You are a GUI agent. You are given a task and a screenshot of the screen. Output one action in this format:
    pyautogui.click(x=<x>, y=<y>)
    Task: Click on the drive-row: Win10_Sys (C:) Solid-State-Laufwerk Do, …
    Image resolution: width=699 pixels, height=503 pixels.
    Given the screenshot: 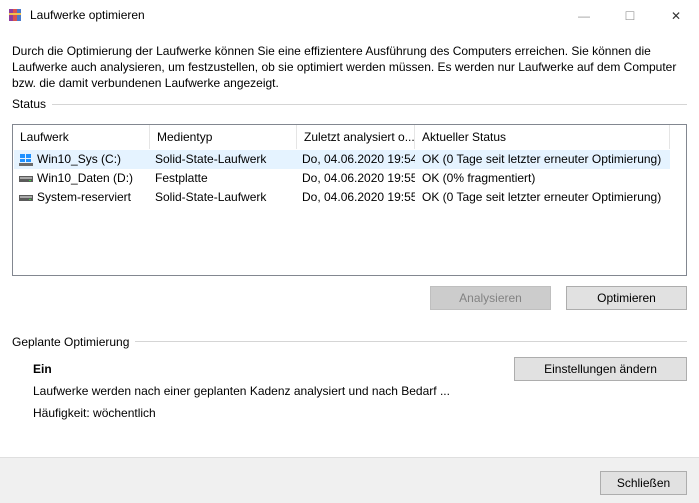 What is the action you would take?
    pyautogui.click(x=342, y=159)
    